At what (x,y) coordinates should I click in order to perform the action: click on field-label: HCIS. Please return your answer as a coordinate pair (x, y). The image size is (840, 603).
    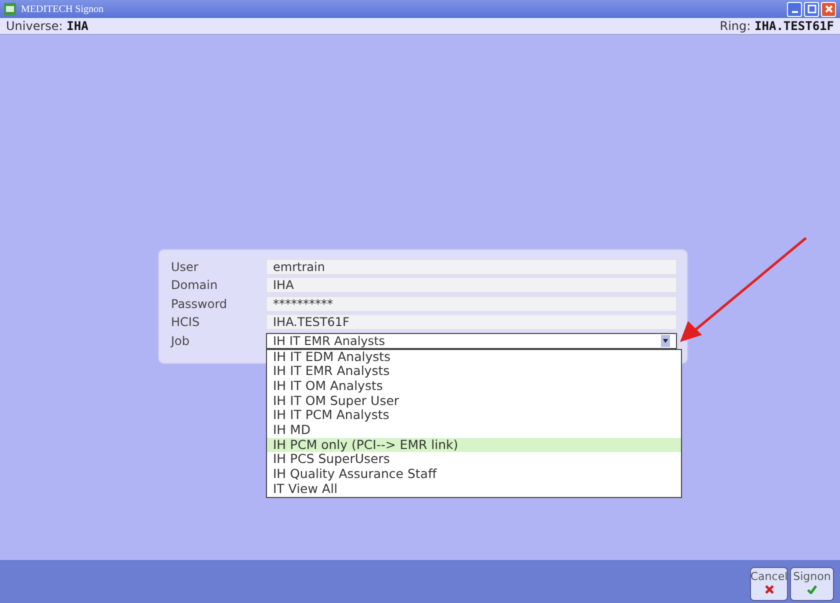
    Looking at the image, I should click on (186, 322).